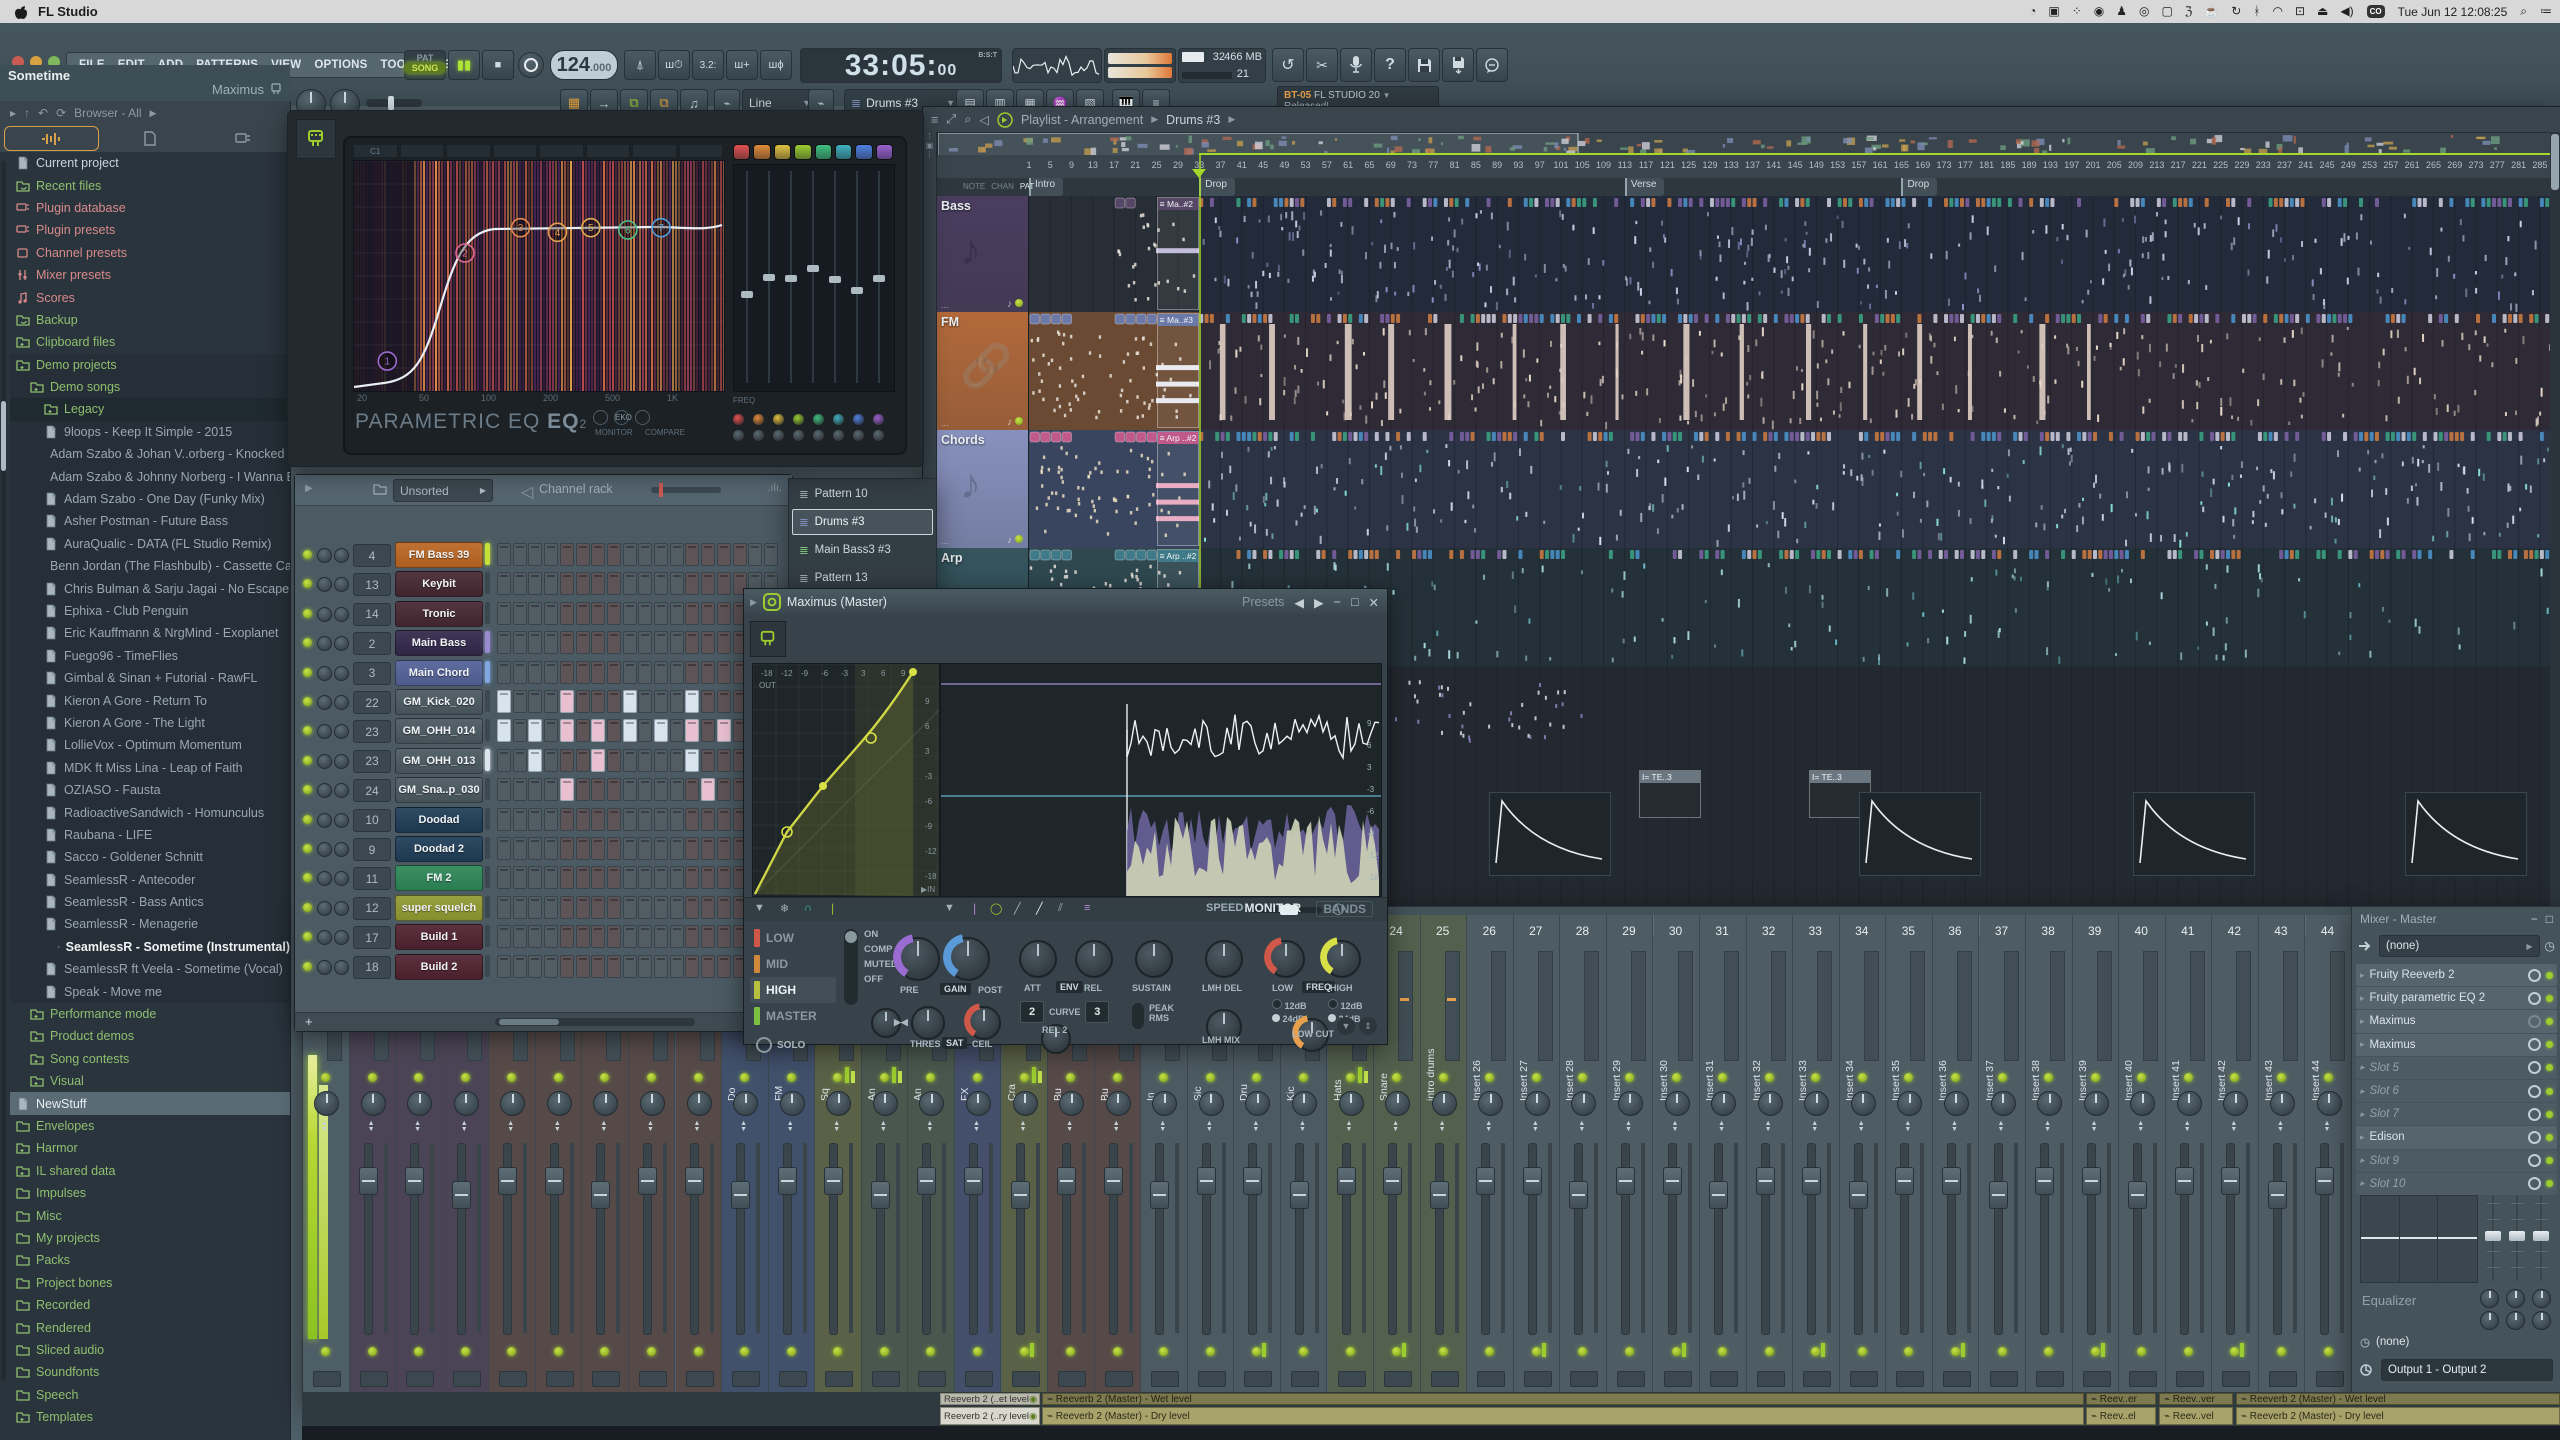 The image size is (2560, 1440). Describe the element at coordinates (307, 613) in the screenshot. I see `channel-mute-led` at that location.